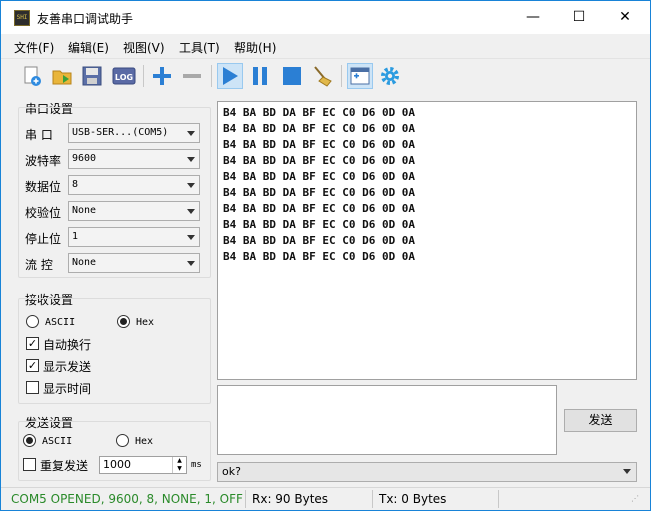 This screenshot has height=511, width=651. What do you see at coordinates (325, 17) in the screenshot?
I see `title-bar: SHI 友善串口调试助手 — ☐ ✕` at bounding box center [325, 17].